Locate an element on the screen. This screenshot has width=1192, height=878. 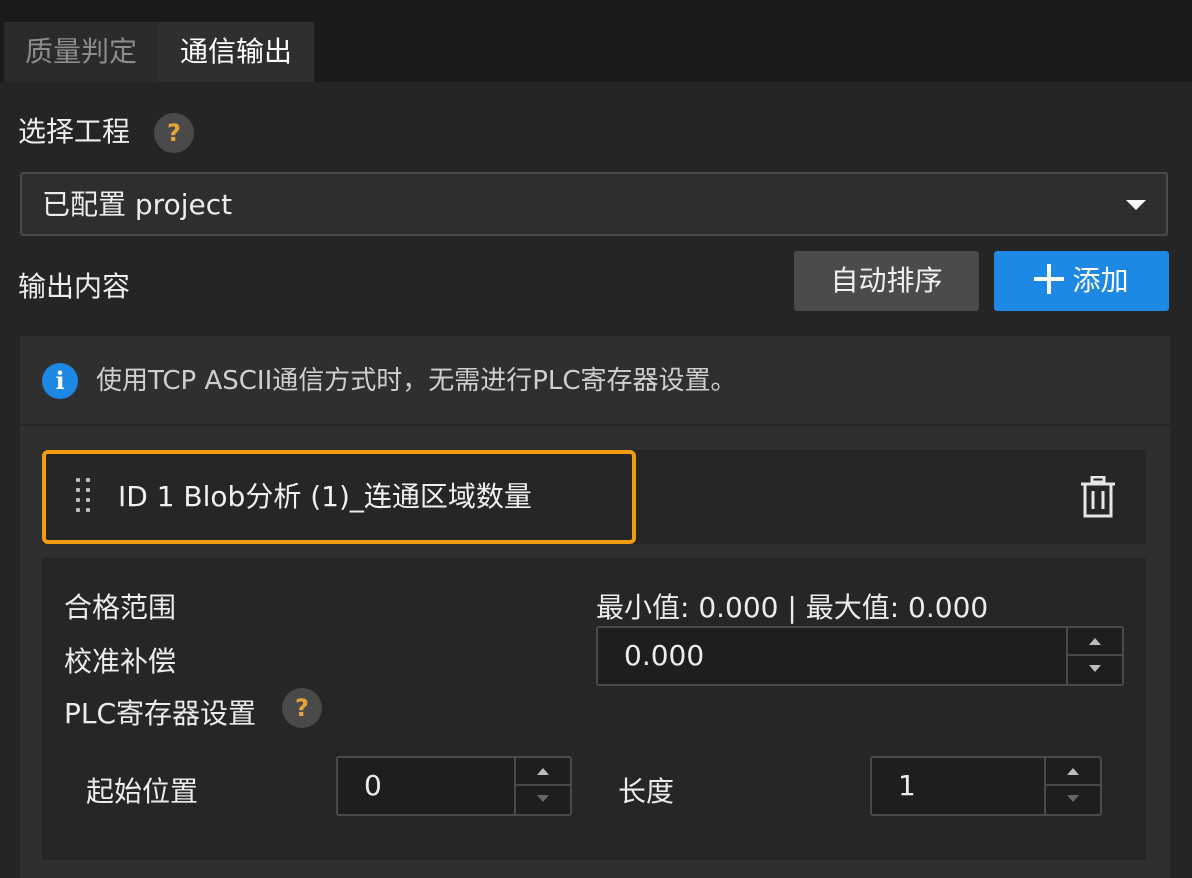
length-value: 1 is located at coordinates (907, 785).